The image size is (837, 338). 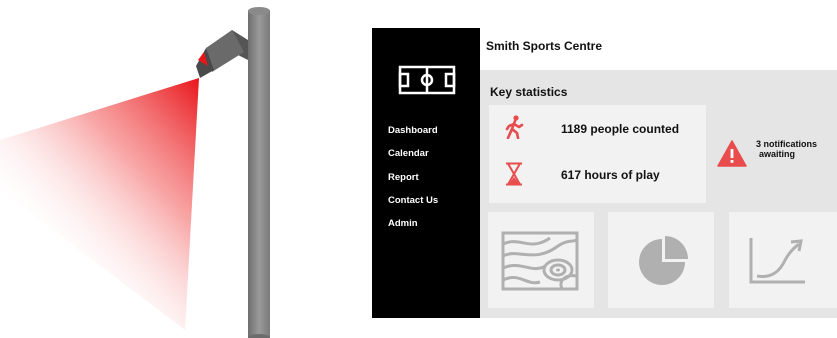 I want to click on pie-chart-icon, so click(x=663, y=260).